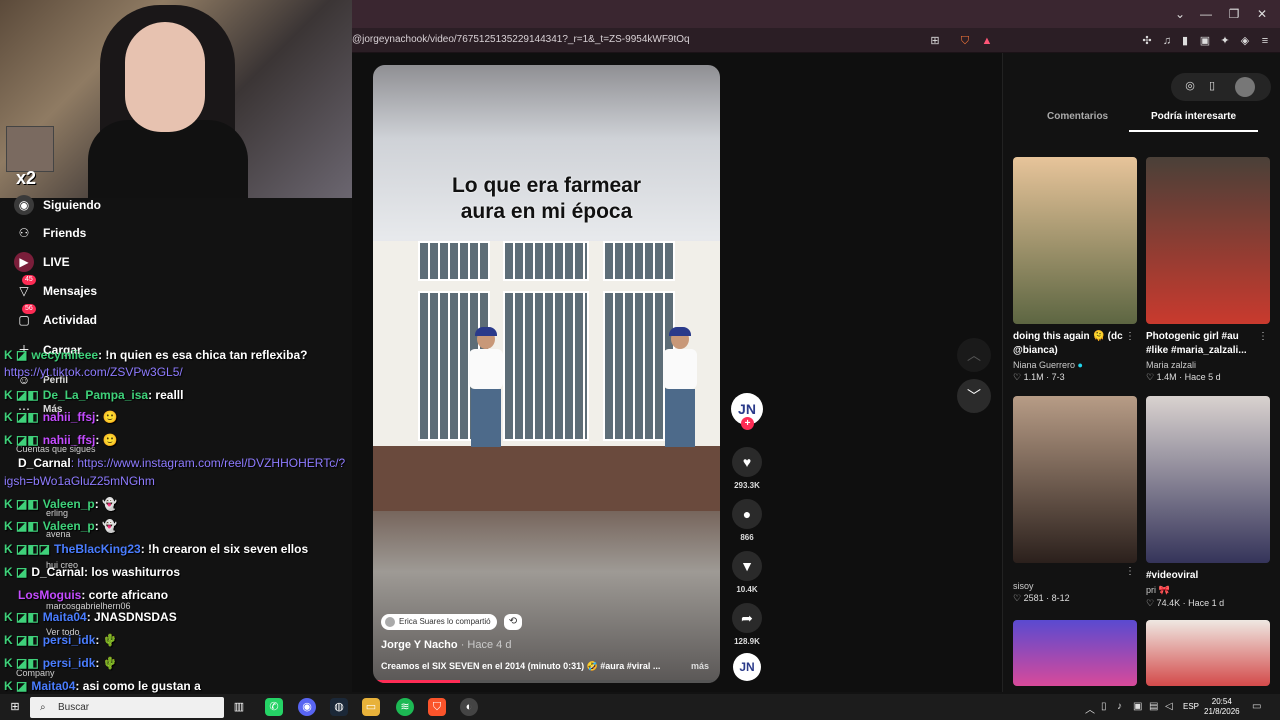 This screenshot has height=720, width=1280. What do you see at coordinates (15, 707) in the screenshot?
I see `windows-start-icon: ⊞` at bounding box center [15, 707].